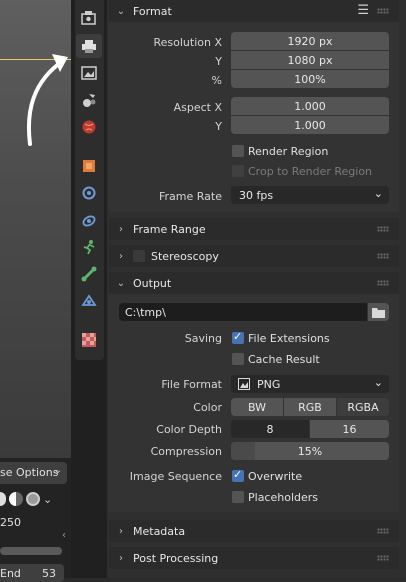 Image resolution: width=406 pixels, height=582 pixels. I want to click on section-post-processing-header: › Post Processing, so click(254, 558).